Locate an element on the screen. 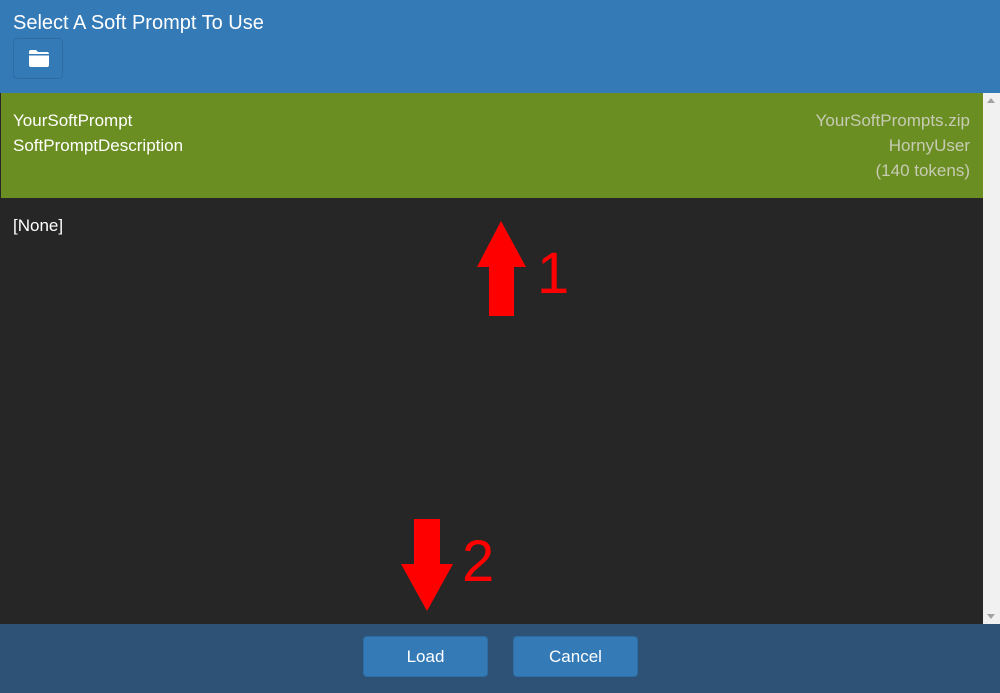 The height and width of the screenshot is (693, 1000). open-folder-button is located at coordinates (38, 58).